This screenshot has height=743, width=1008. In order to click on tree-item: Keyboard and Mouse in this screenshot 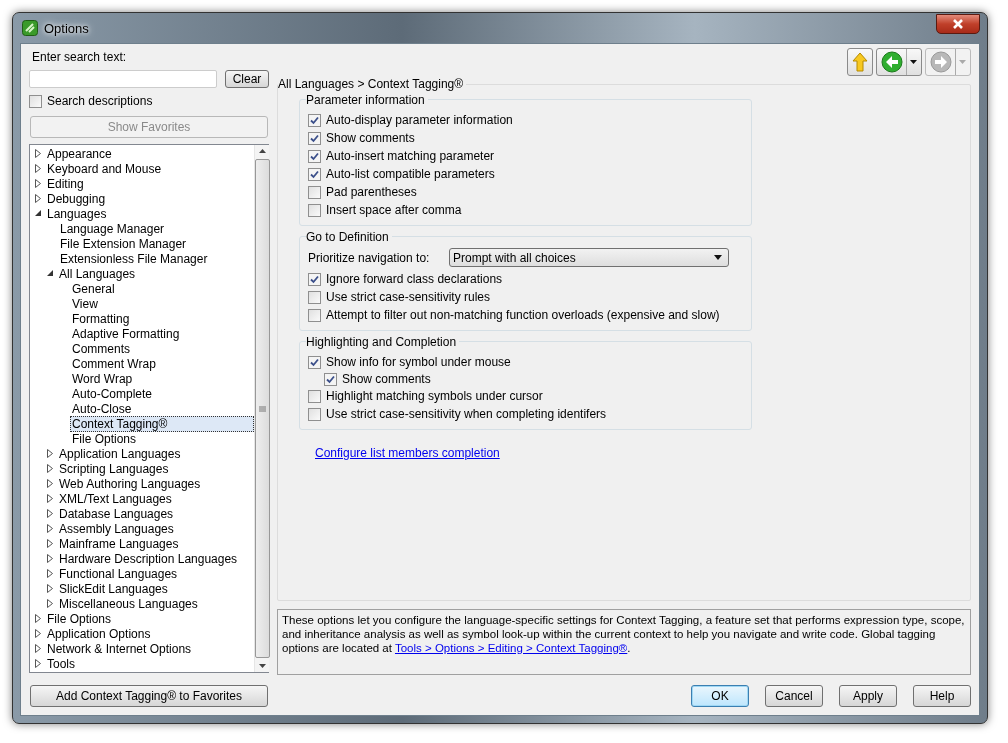, I will do `click(104, 168)`.